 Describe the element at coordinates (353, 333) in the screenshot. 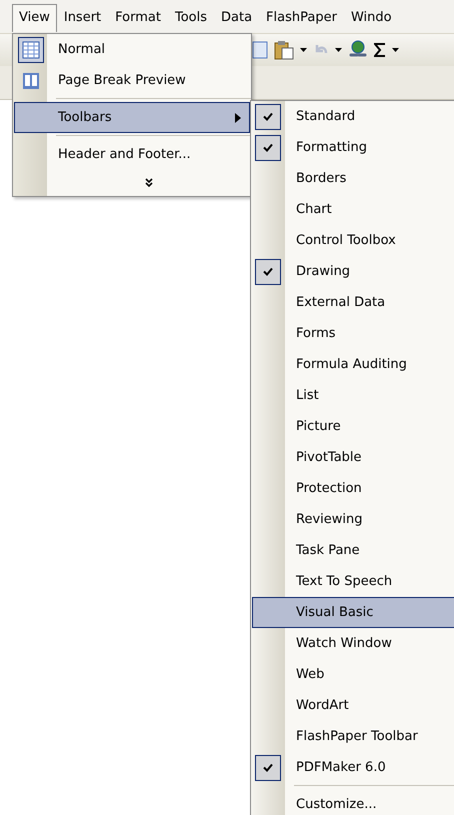

I see `menu-item: Forms` at that location.